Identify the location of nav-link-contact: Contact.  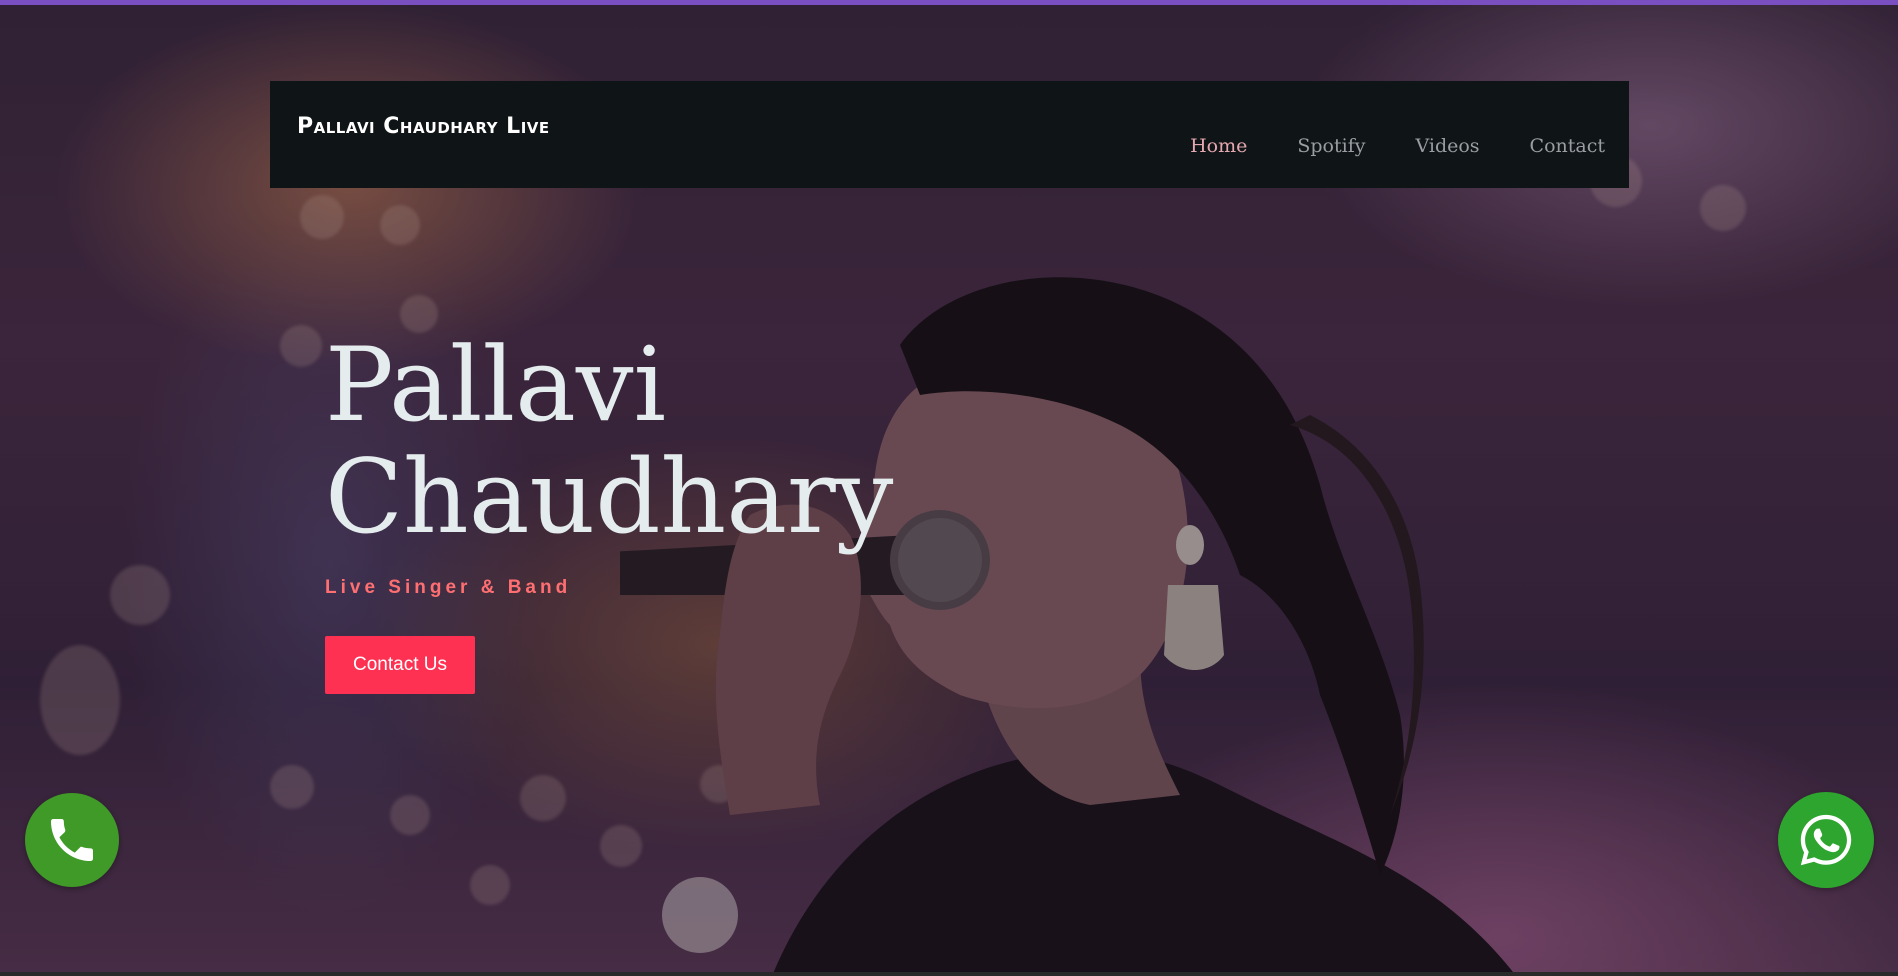
(1567, 146).